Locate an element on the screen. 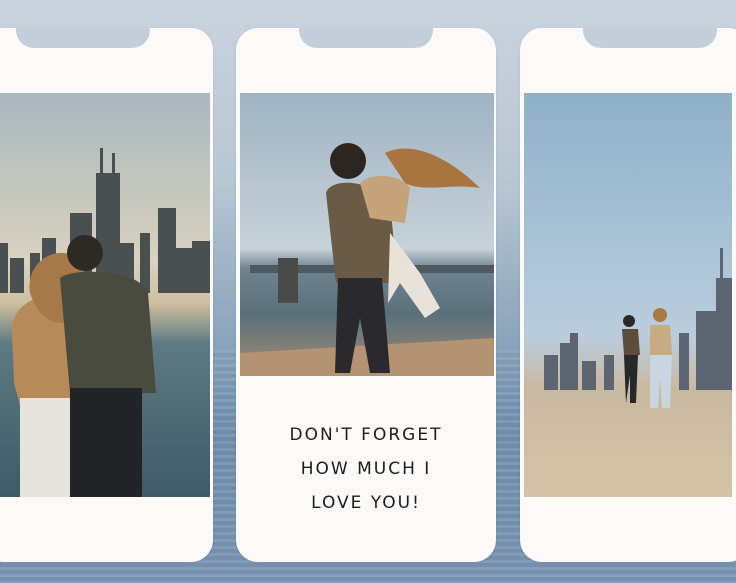 This screenshot has height=583, width=736. skyline-beach-illustration is located at coordinates (638, 328).